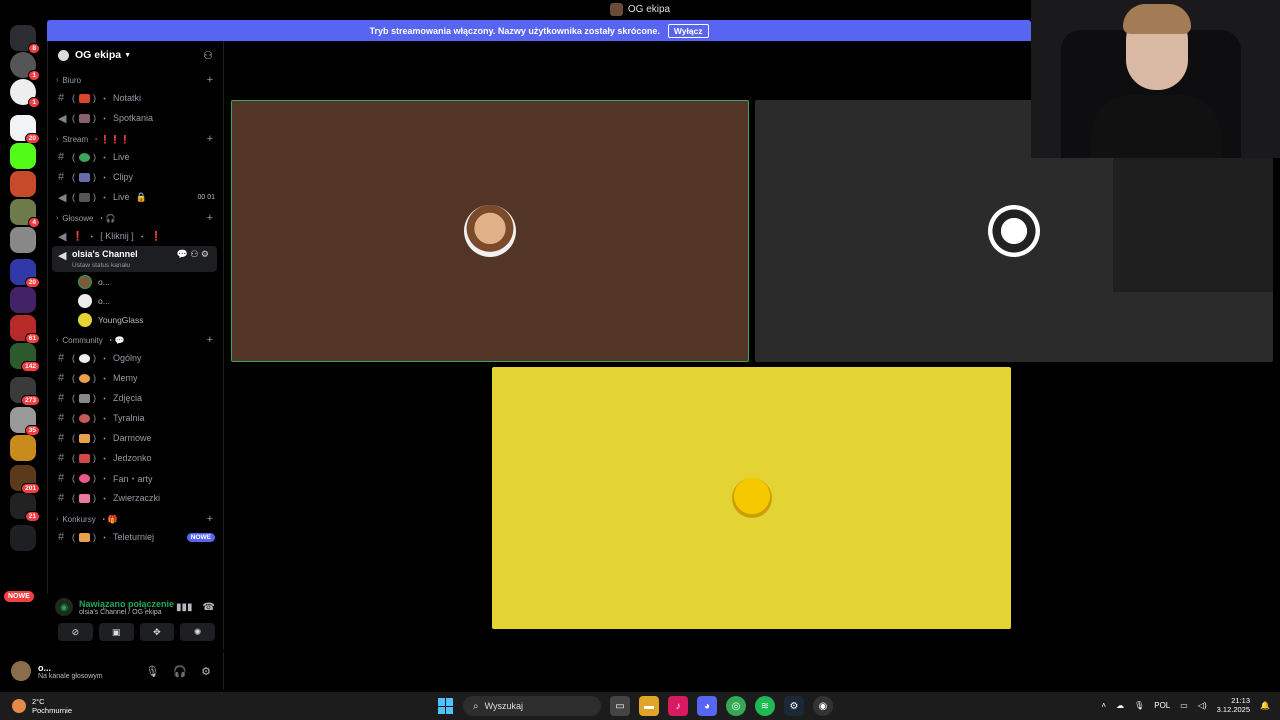  What do you see at coordinates (180, 671) in the screenshot?
I see `headphones-icon: 🎧` at bounding box center [180, 671].